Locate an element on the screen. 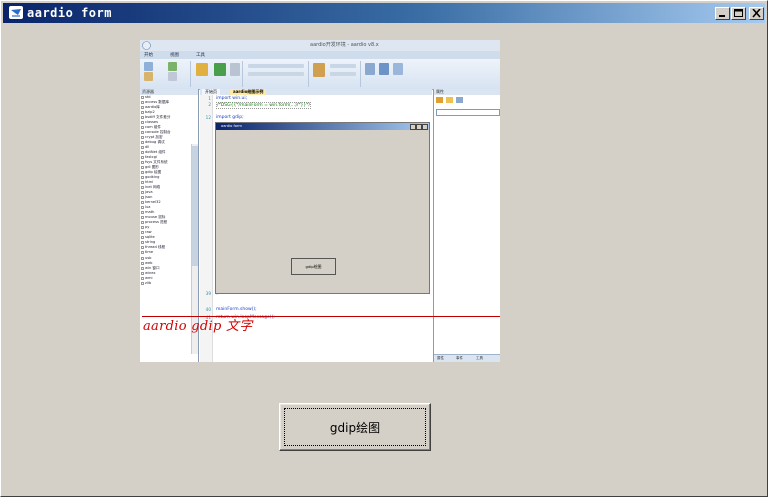 The image size is (768, 497). properties-tab: 工具 is located at coordinates (479, 358).